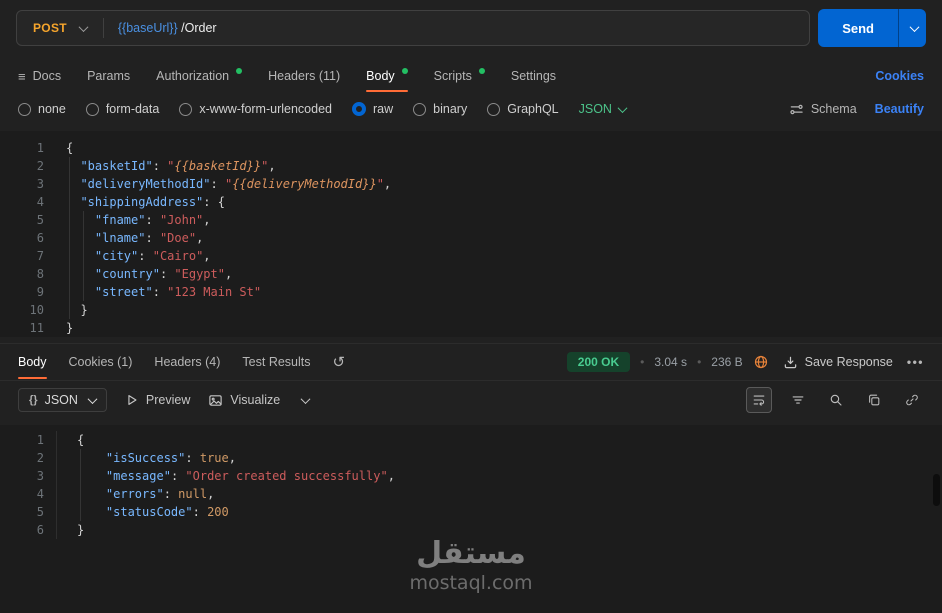 This screenshot has height=613, width=942. Describe the element at coordinates (727, 362) in the screenshot. I see `response-size: 236 B` at that location.